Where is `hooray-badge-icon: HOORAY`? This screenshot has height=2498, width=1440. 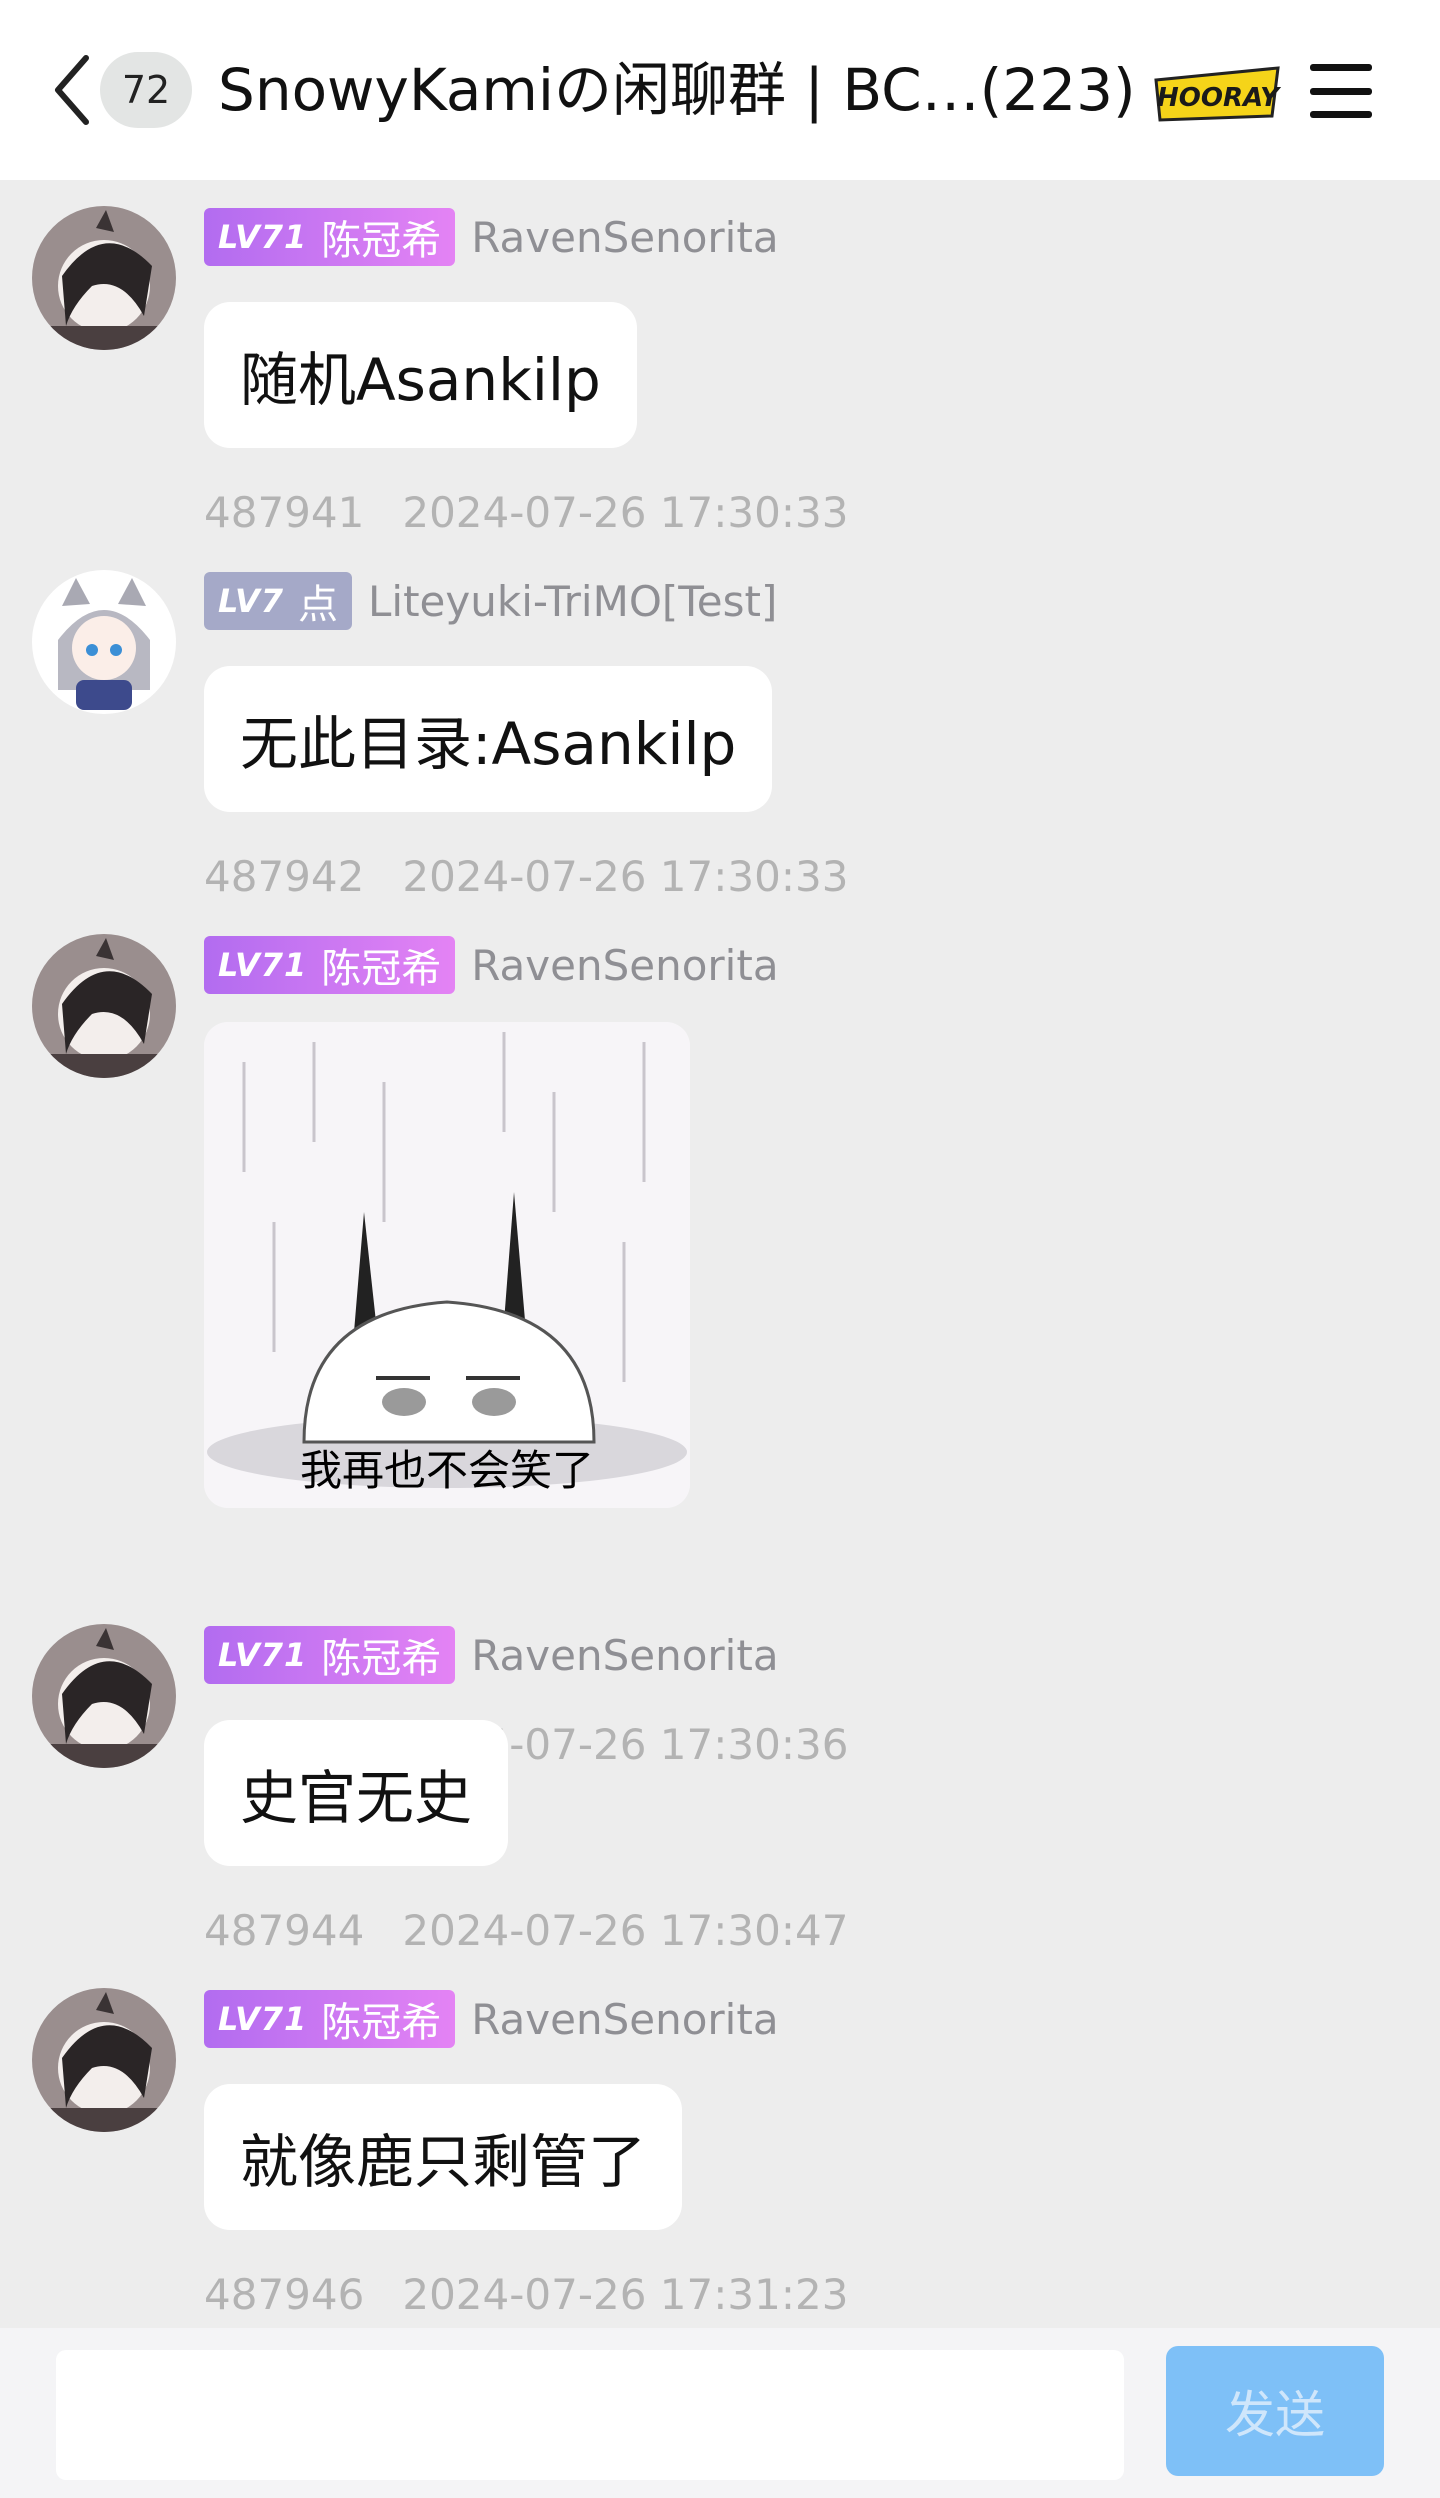 hooray-badge-icon: HOORAY is located at coordinates (1218, 94).